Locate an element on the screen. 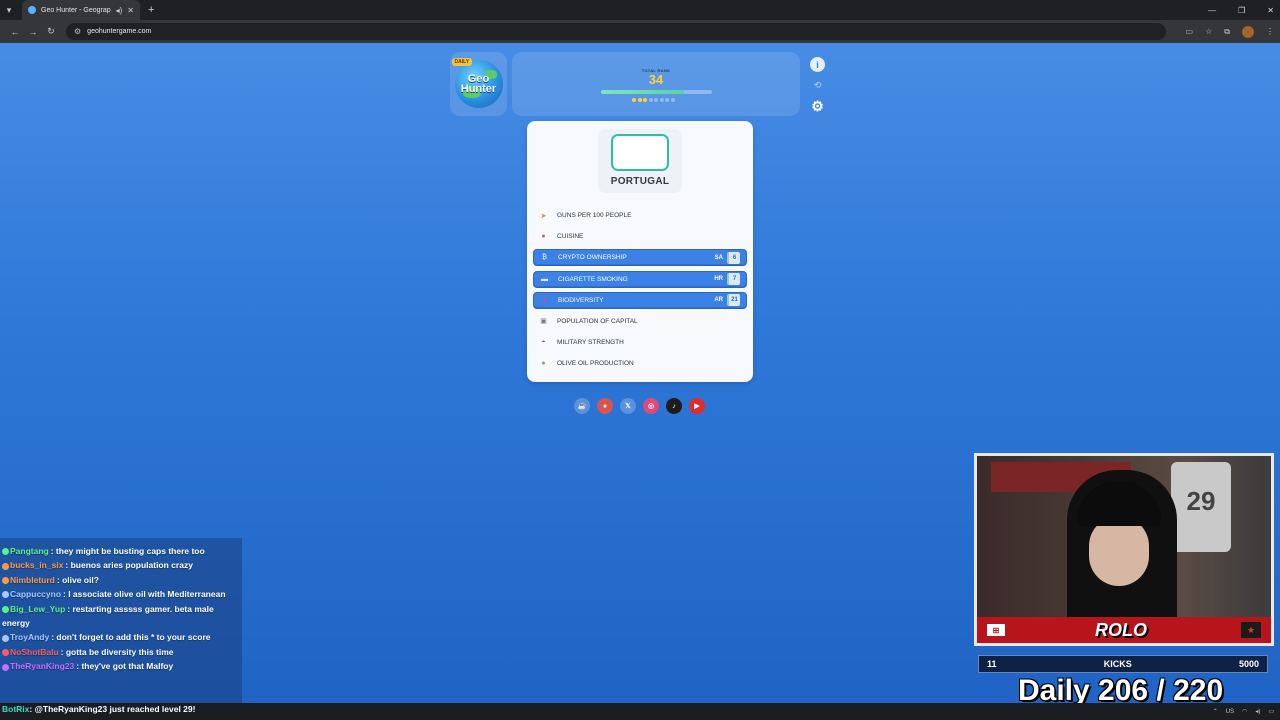 The image size is (1280, 720). audio-icon: ◂) is located at coordinates (119, 10).